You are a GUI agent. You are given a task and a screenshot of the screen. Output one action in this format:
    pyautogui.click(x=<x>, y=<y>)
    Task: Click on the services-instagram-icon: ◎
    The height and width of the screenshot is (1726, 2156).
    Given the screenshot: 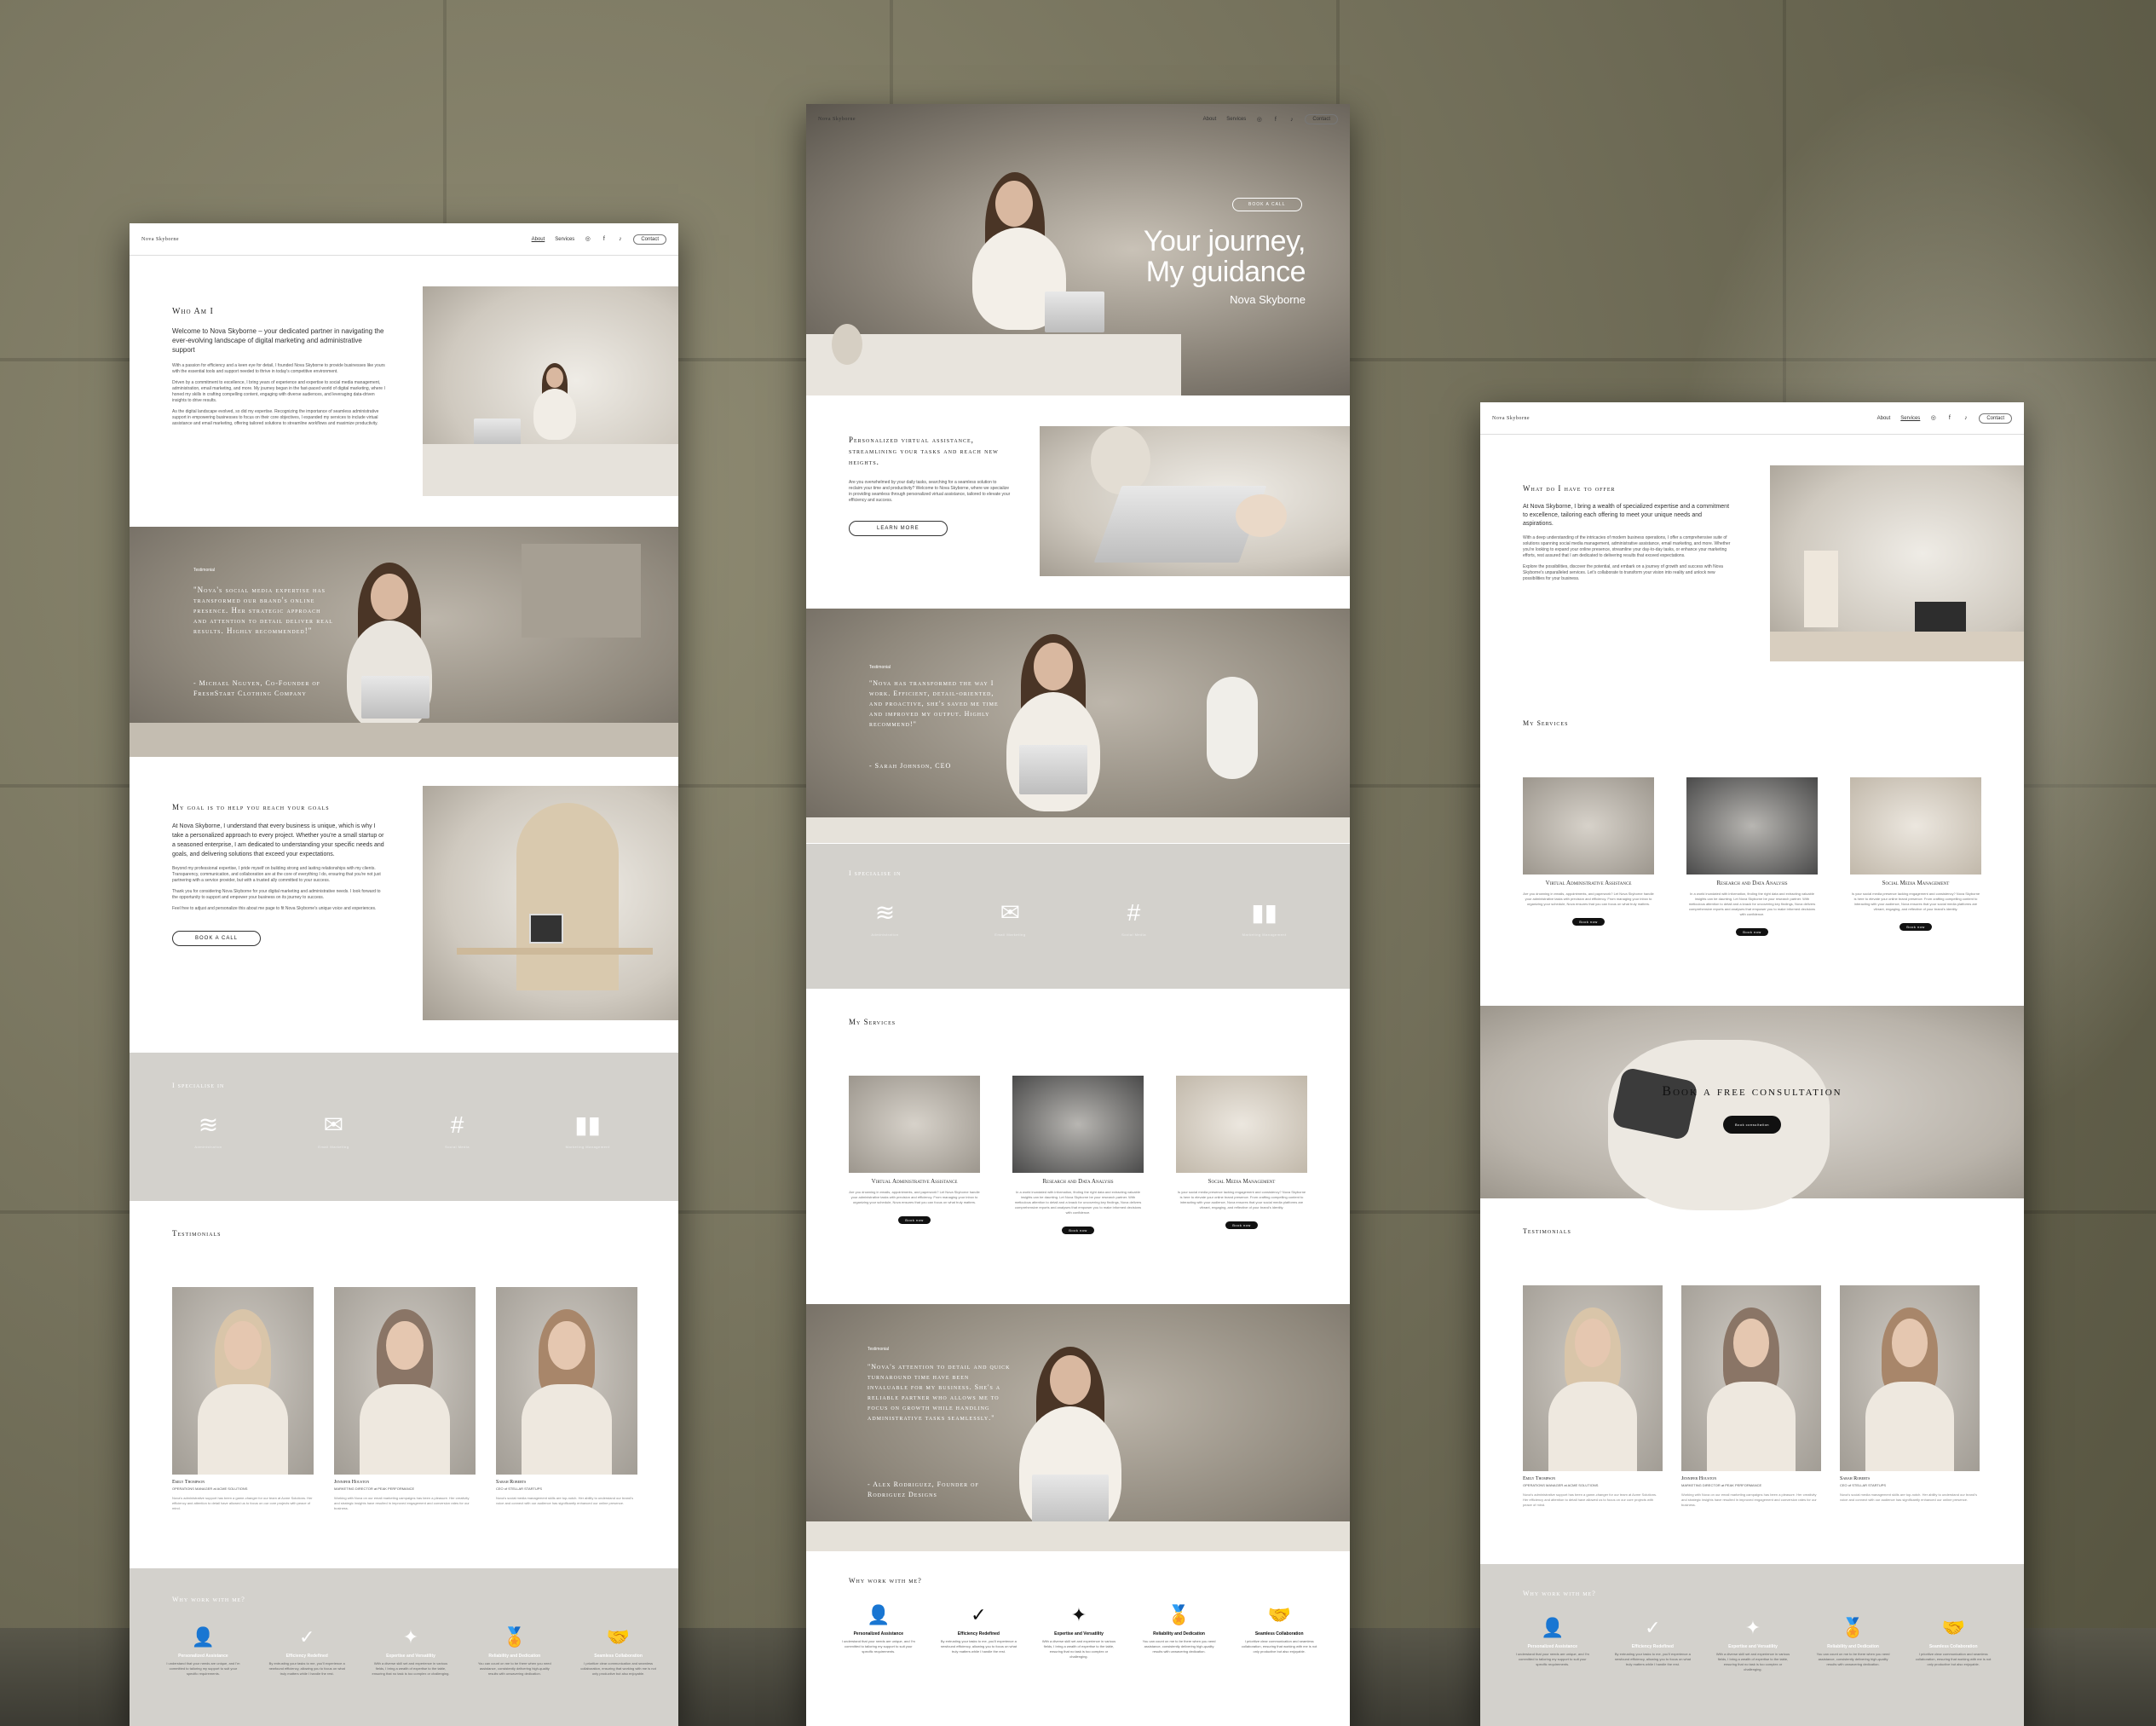 What is the action you would take?
    pyautogui.click(x=1933, y=418)
    